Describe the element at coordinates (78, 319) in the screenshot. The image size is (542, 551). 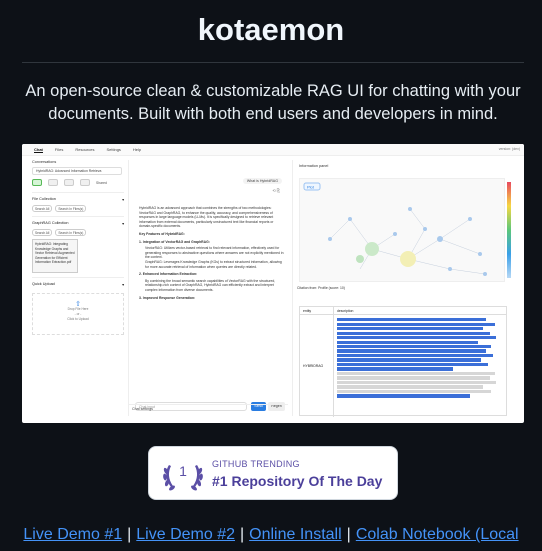
I see `upload-click: Click to Upload` at that location.